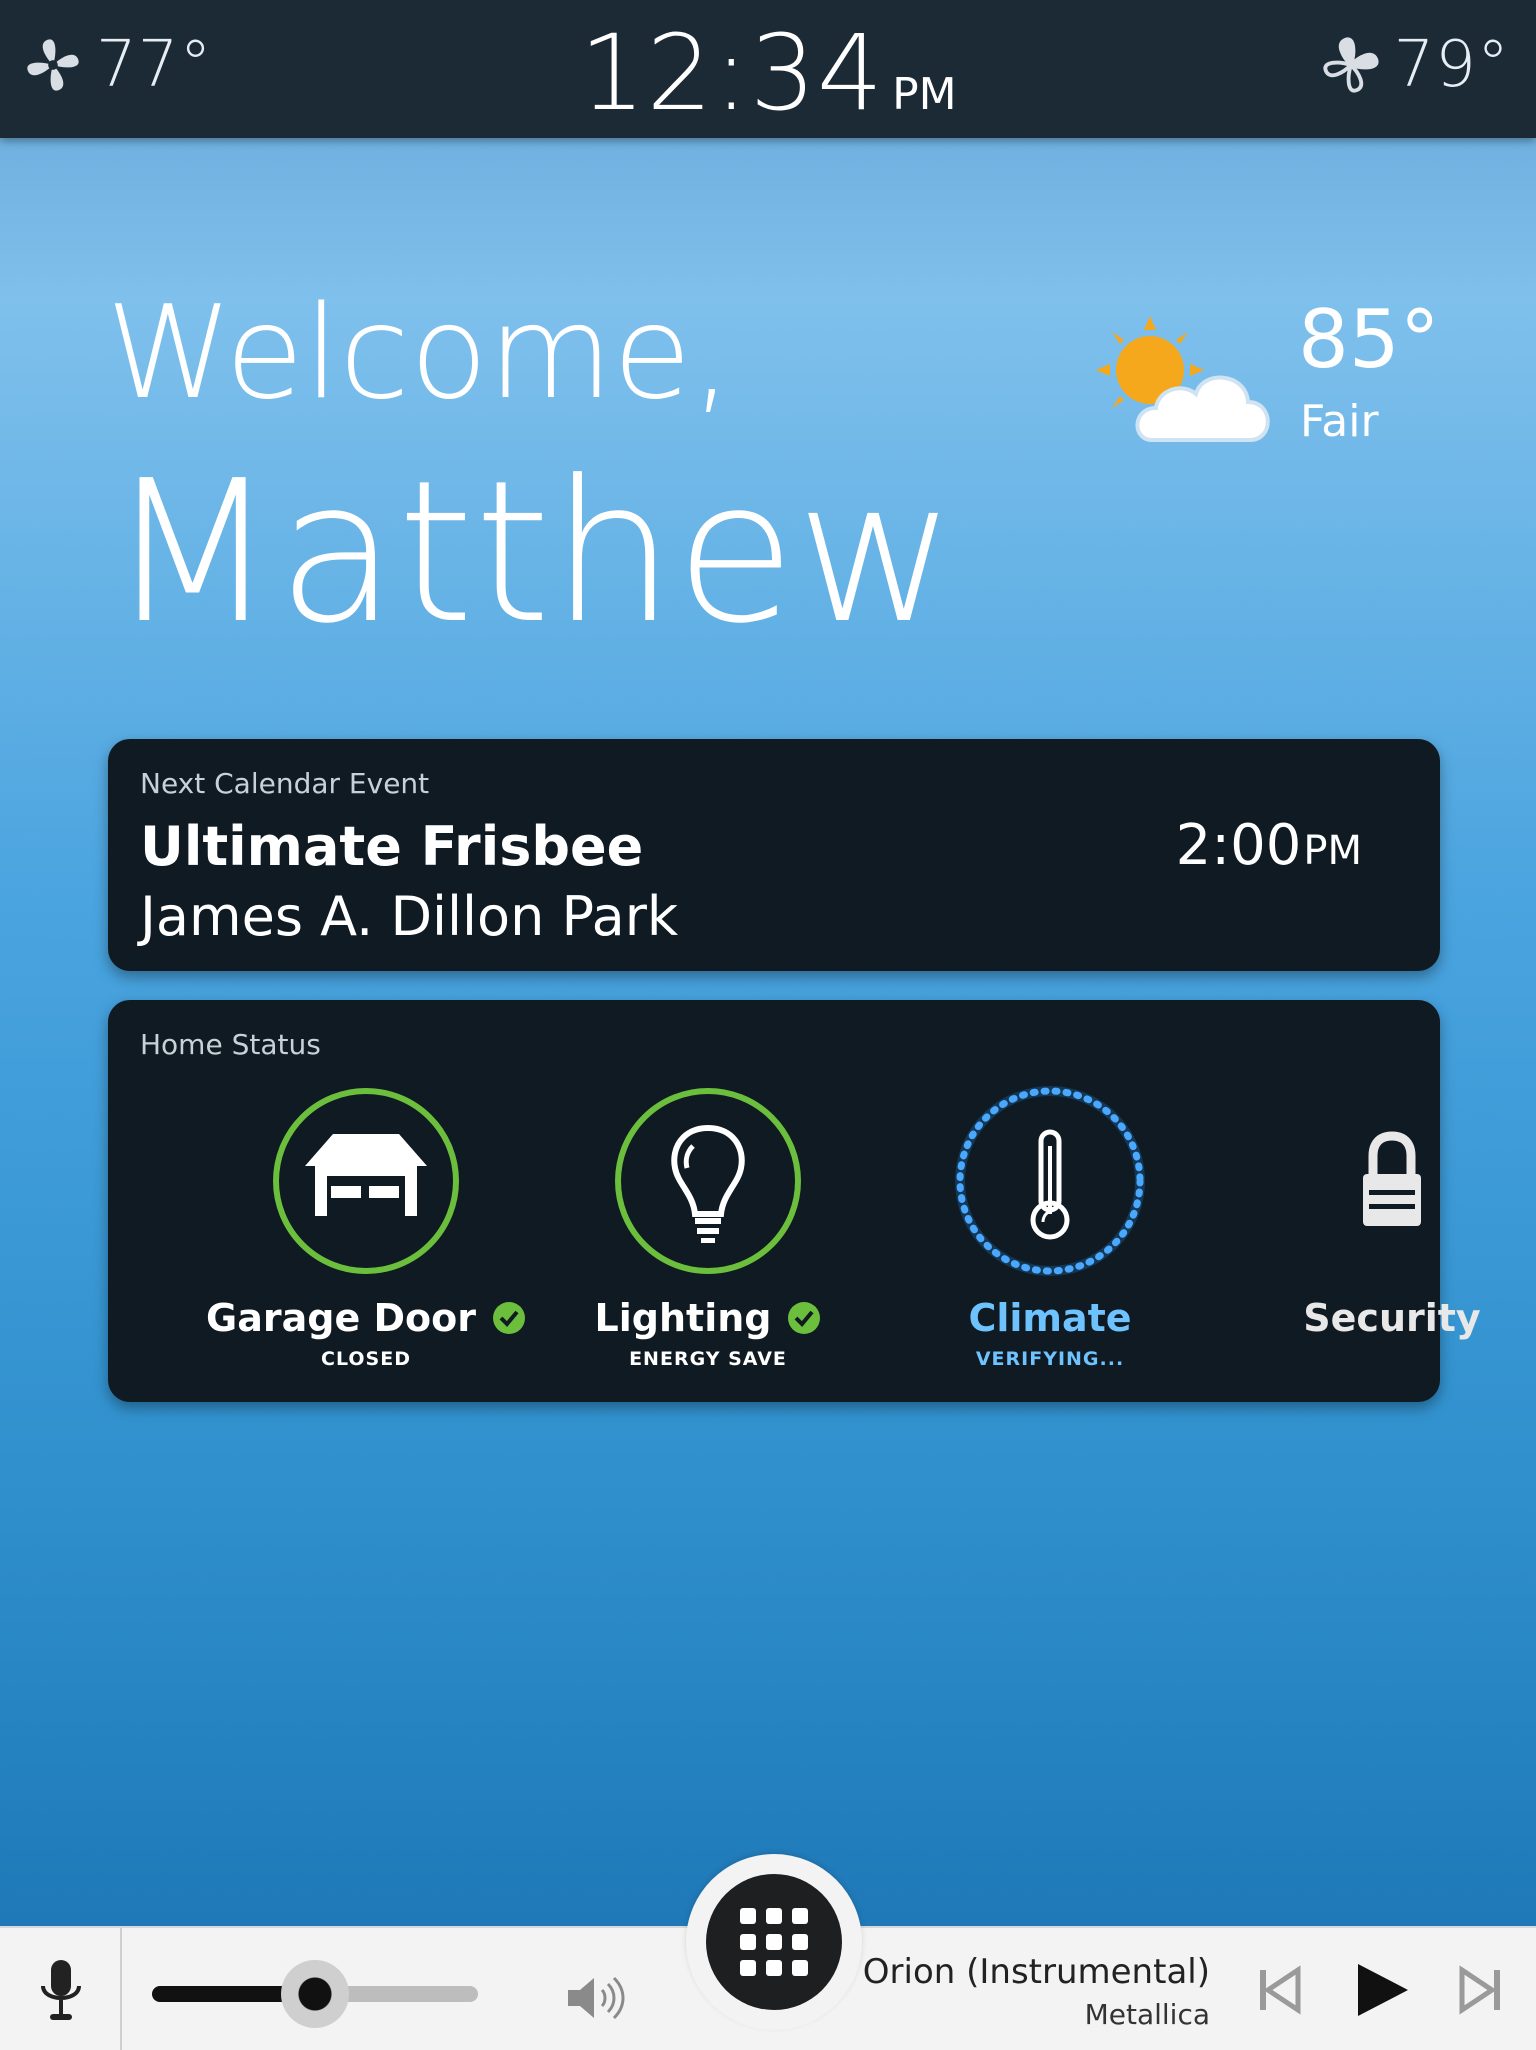 This screenshot has width=1536, height=2050. Describe the element at coordinates (341, 1318) in the screenshot. I see `status-title: Garage Door` at that location.